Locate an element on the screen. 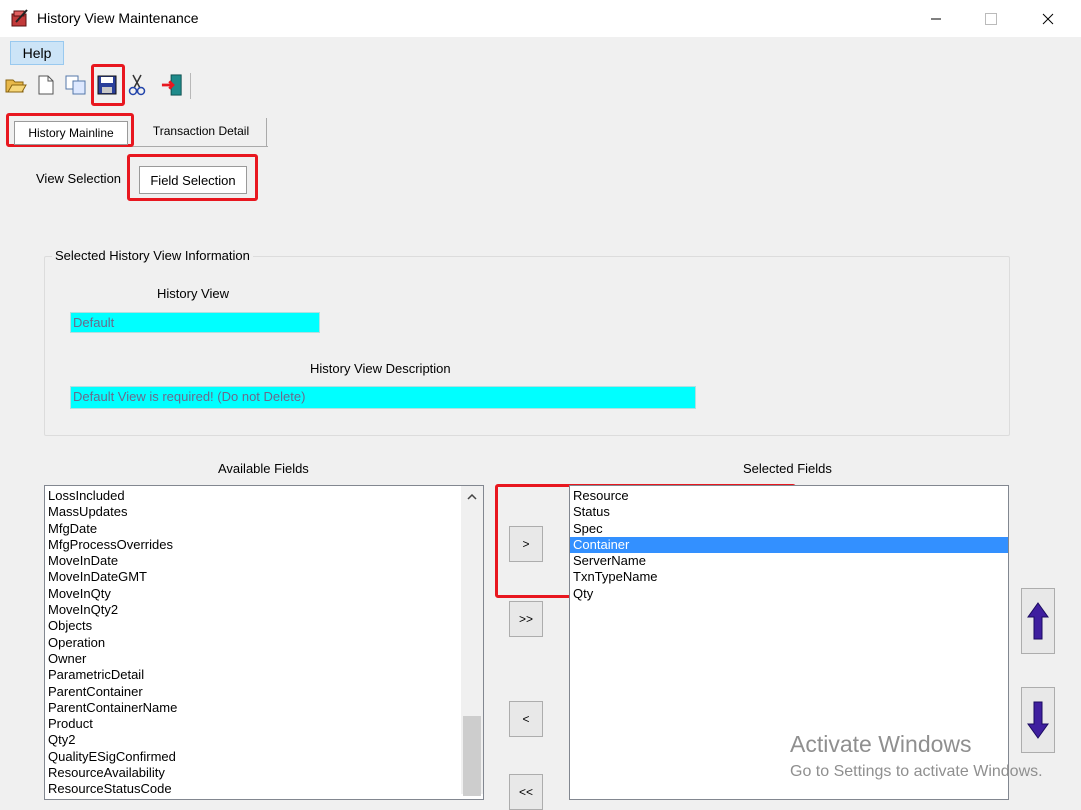 The height and width of the screenshot is (810, 1081). list-item: Spec is located at coordinates (789, 529).